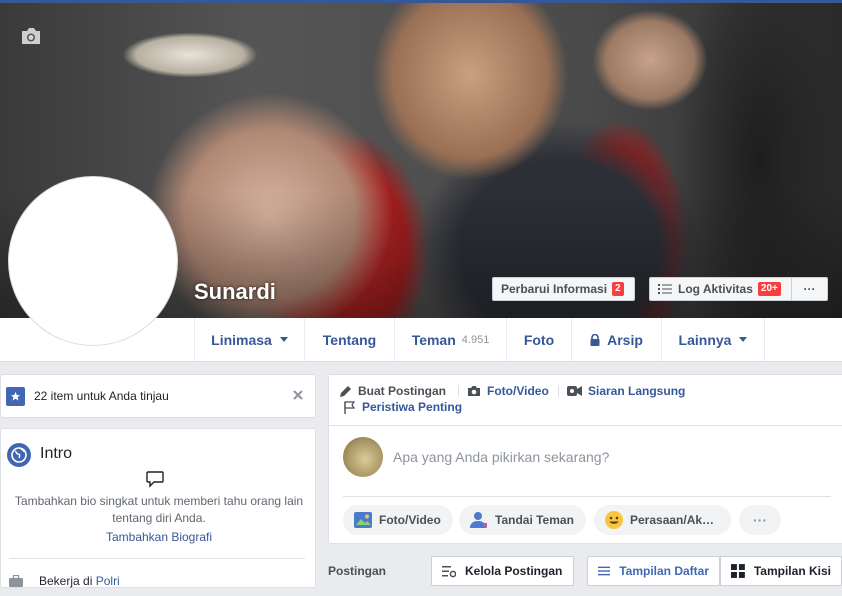 This screenshot has height=596, width=842. I want to click on work-place-link: Polri, so click(108, 581).